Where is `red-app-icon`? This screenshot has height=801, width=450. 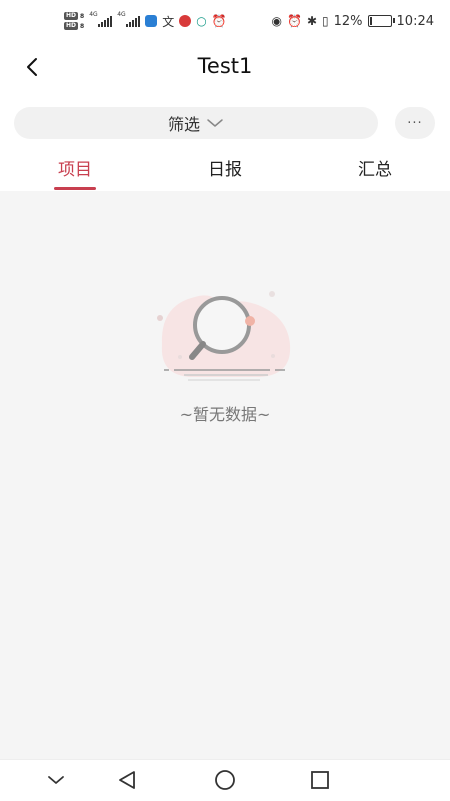
red-app-icon is located at coordinates (185, 21).